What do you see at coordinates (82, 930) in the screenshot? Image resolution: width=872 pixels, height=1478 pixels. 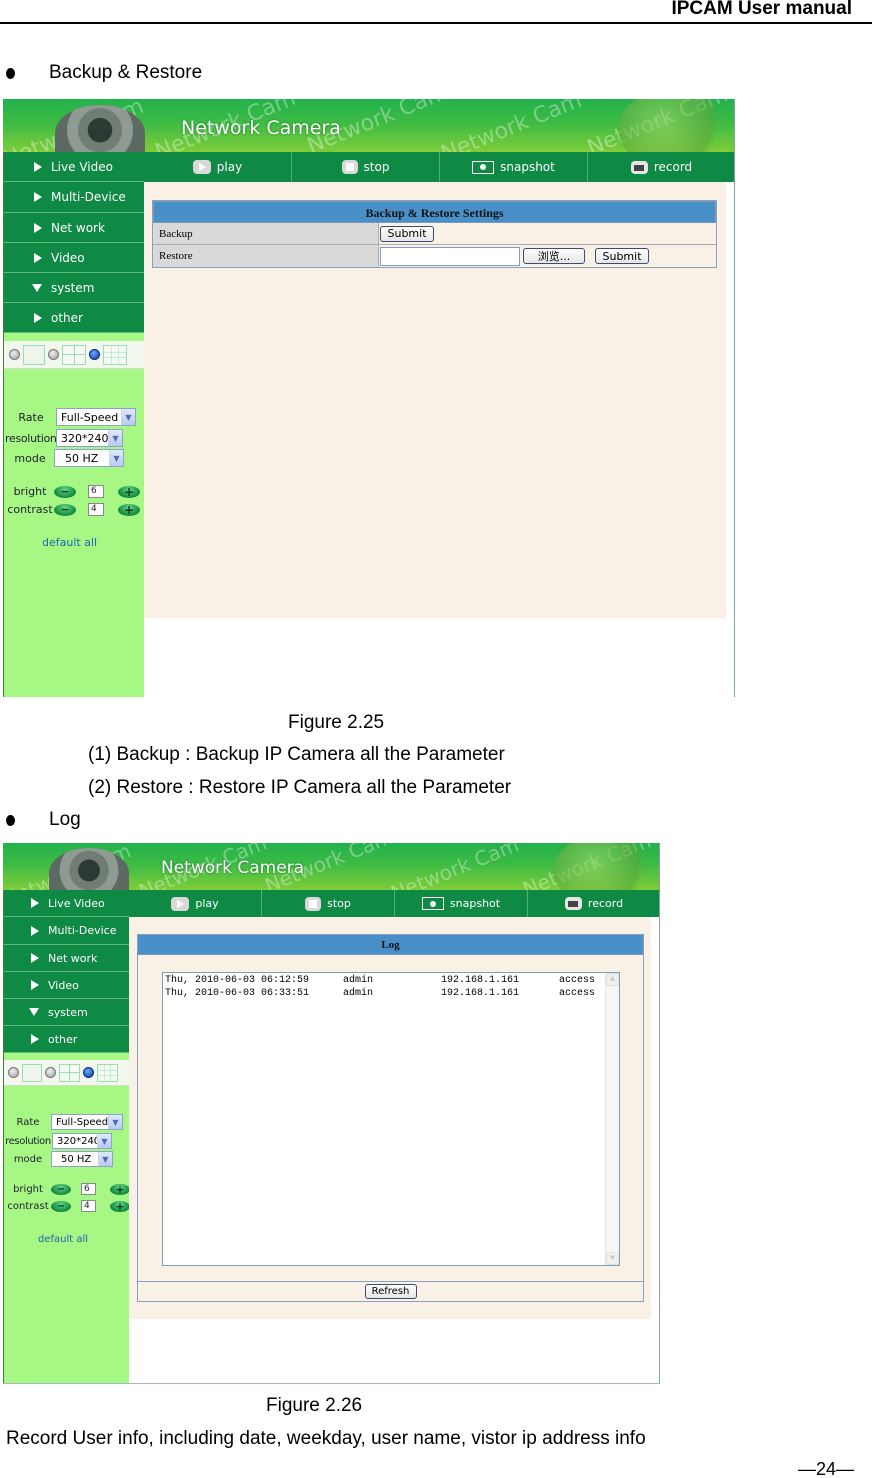 I see `nav-label: Multi-Device` at bounding box center [82, 930].